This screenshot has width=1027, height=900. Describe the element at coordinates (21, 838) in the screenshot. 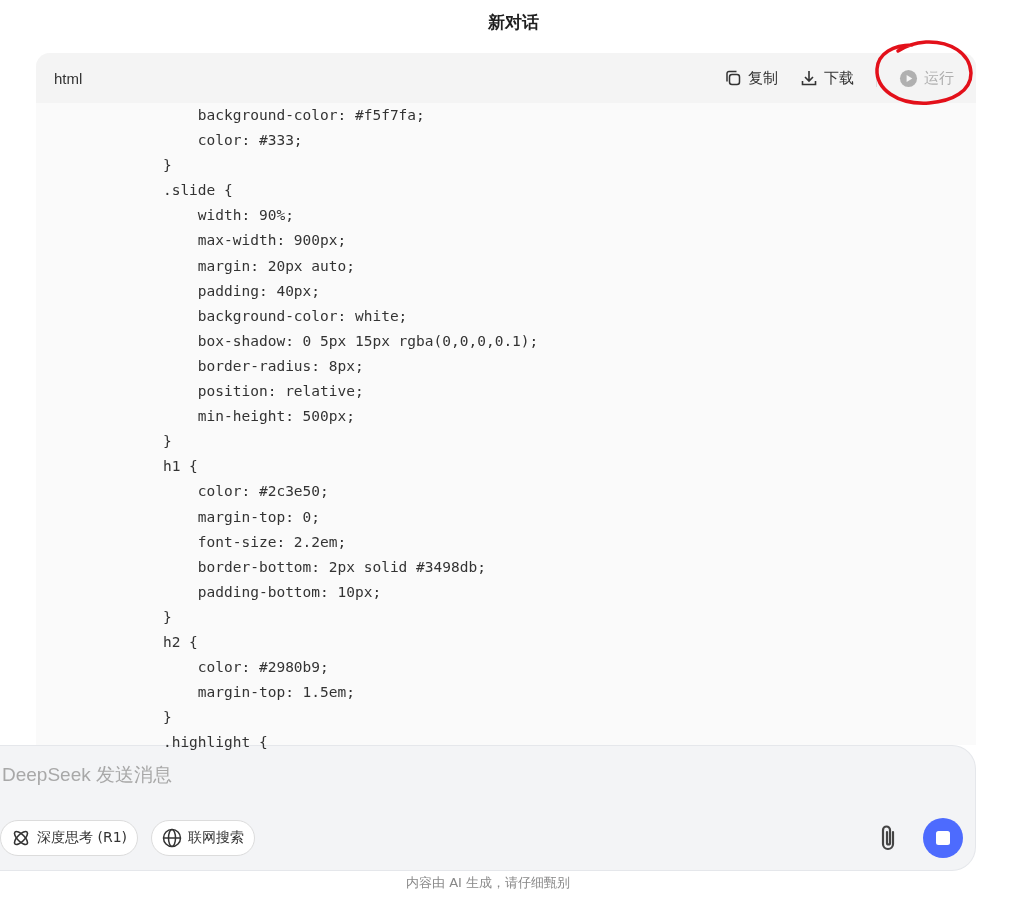

I see `atom-icon` at that location.